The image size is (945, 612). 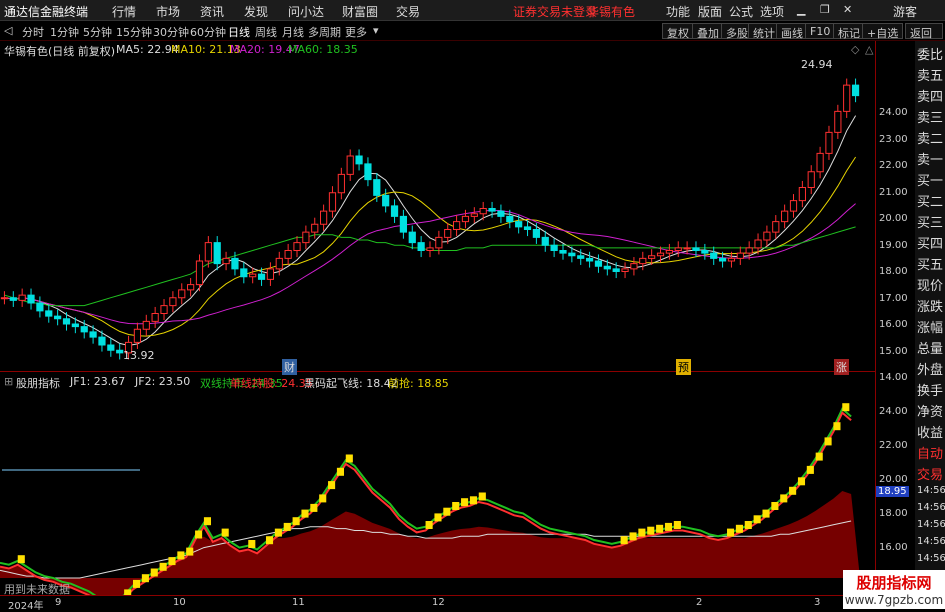 I want to click on sidebar-item: 涨幅, so click(x=930, y=328).